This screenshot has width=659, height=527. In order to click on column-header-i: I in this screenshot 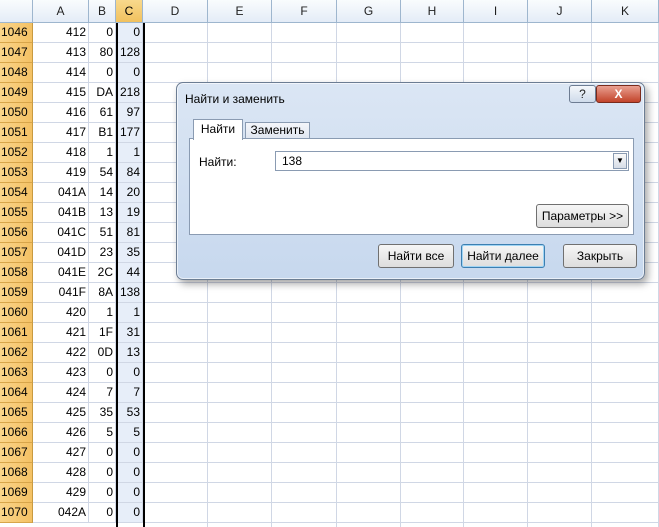, I will do `click(496, 11)`.